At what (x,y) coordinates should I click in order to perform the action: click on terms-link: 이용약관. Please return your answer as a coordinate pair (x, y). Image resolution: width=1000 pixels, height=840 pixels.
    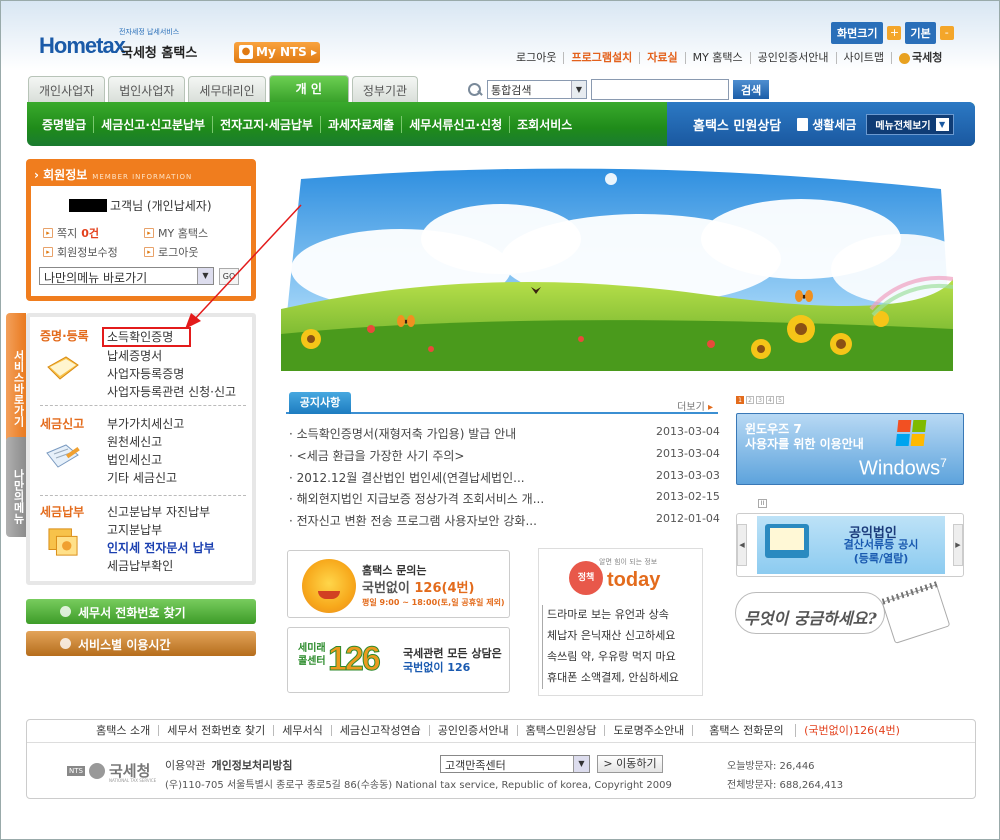
    Looking at the image, I should click on (185, 765).